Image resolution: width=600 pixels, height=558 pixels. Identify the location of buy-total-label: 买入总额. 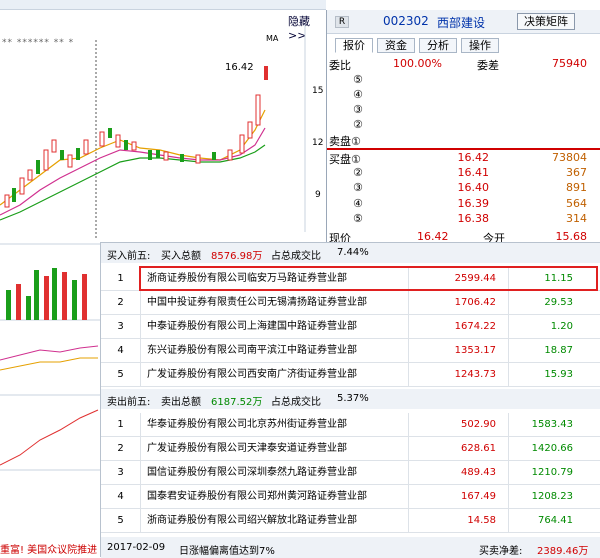
(181, 256).